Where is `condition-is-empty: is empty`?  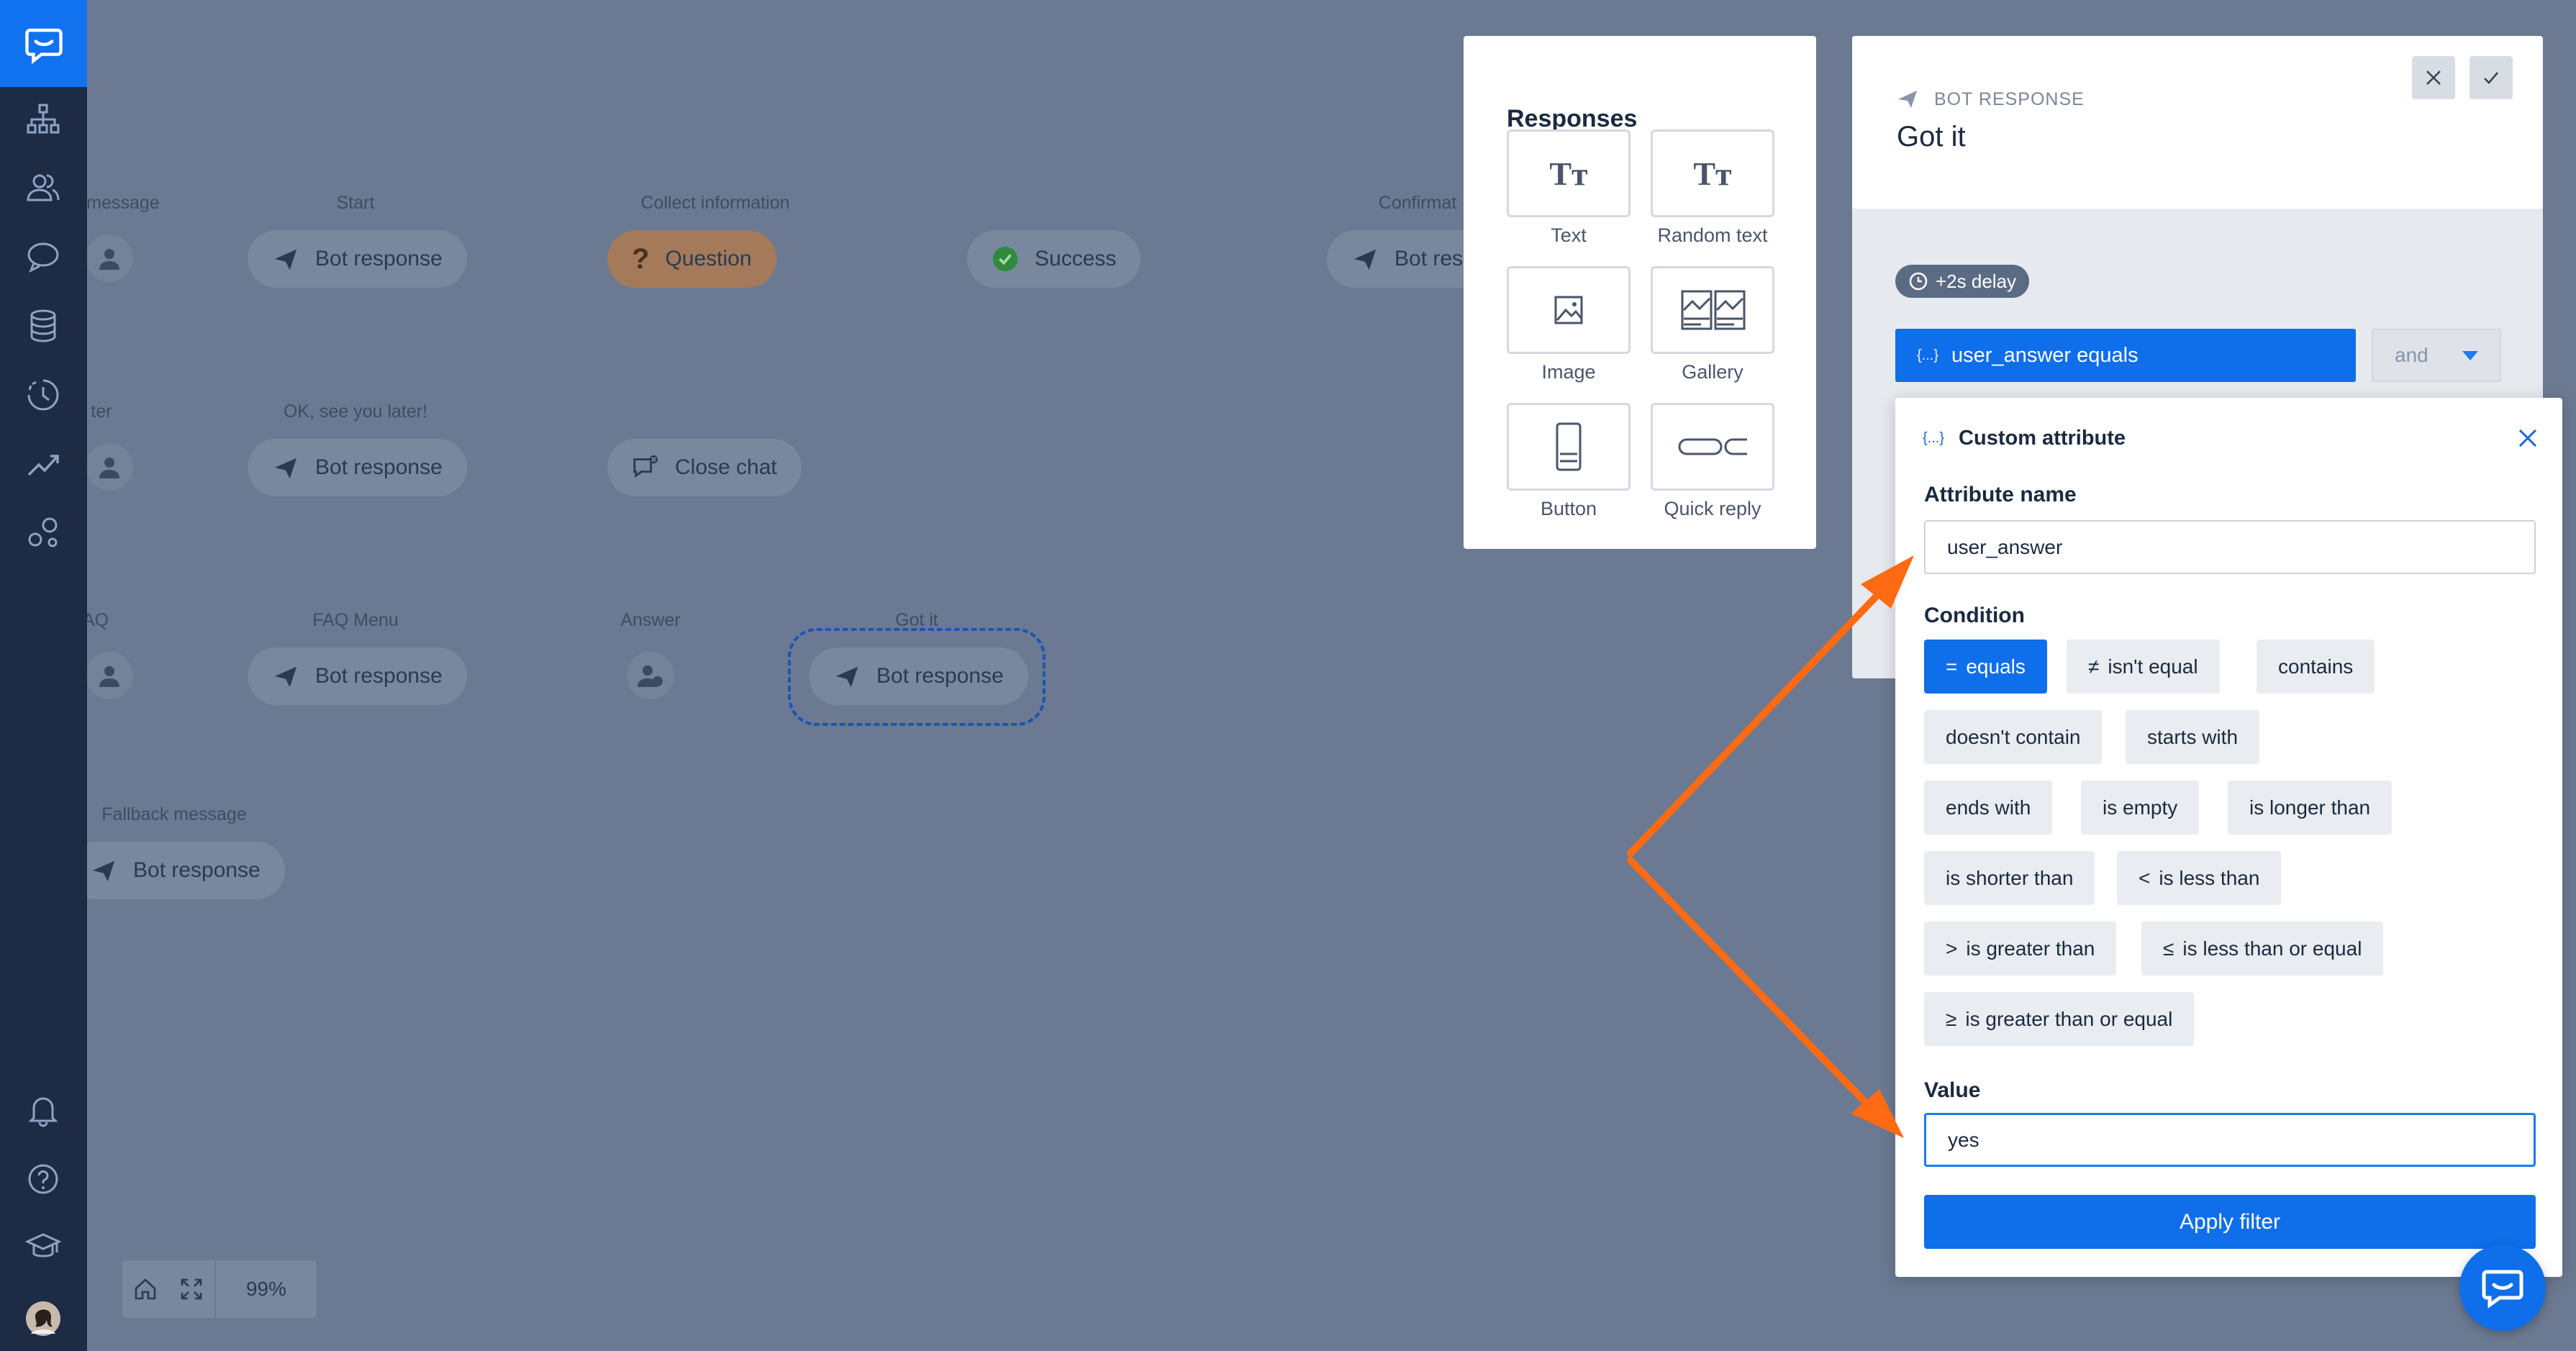
condition-is-empty: is empty is located at coordinates (2140, 808).